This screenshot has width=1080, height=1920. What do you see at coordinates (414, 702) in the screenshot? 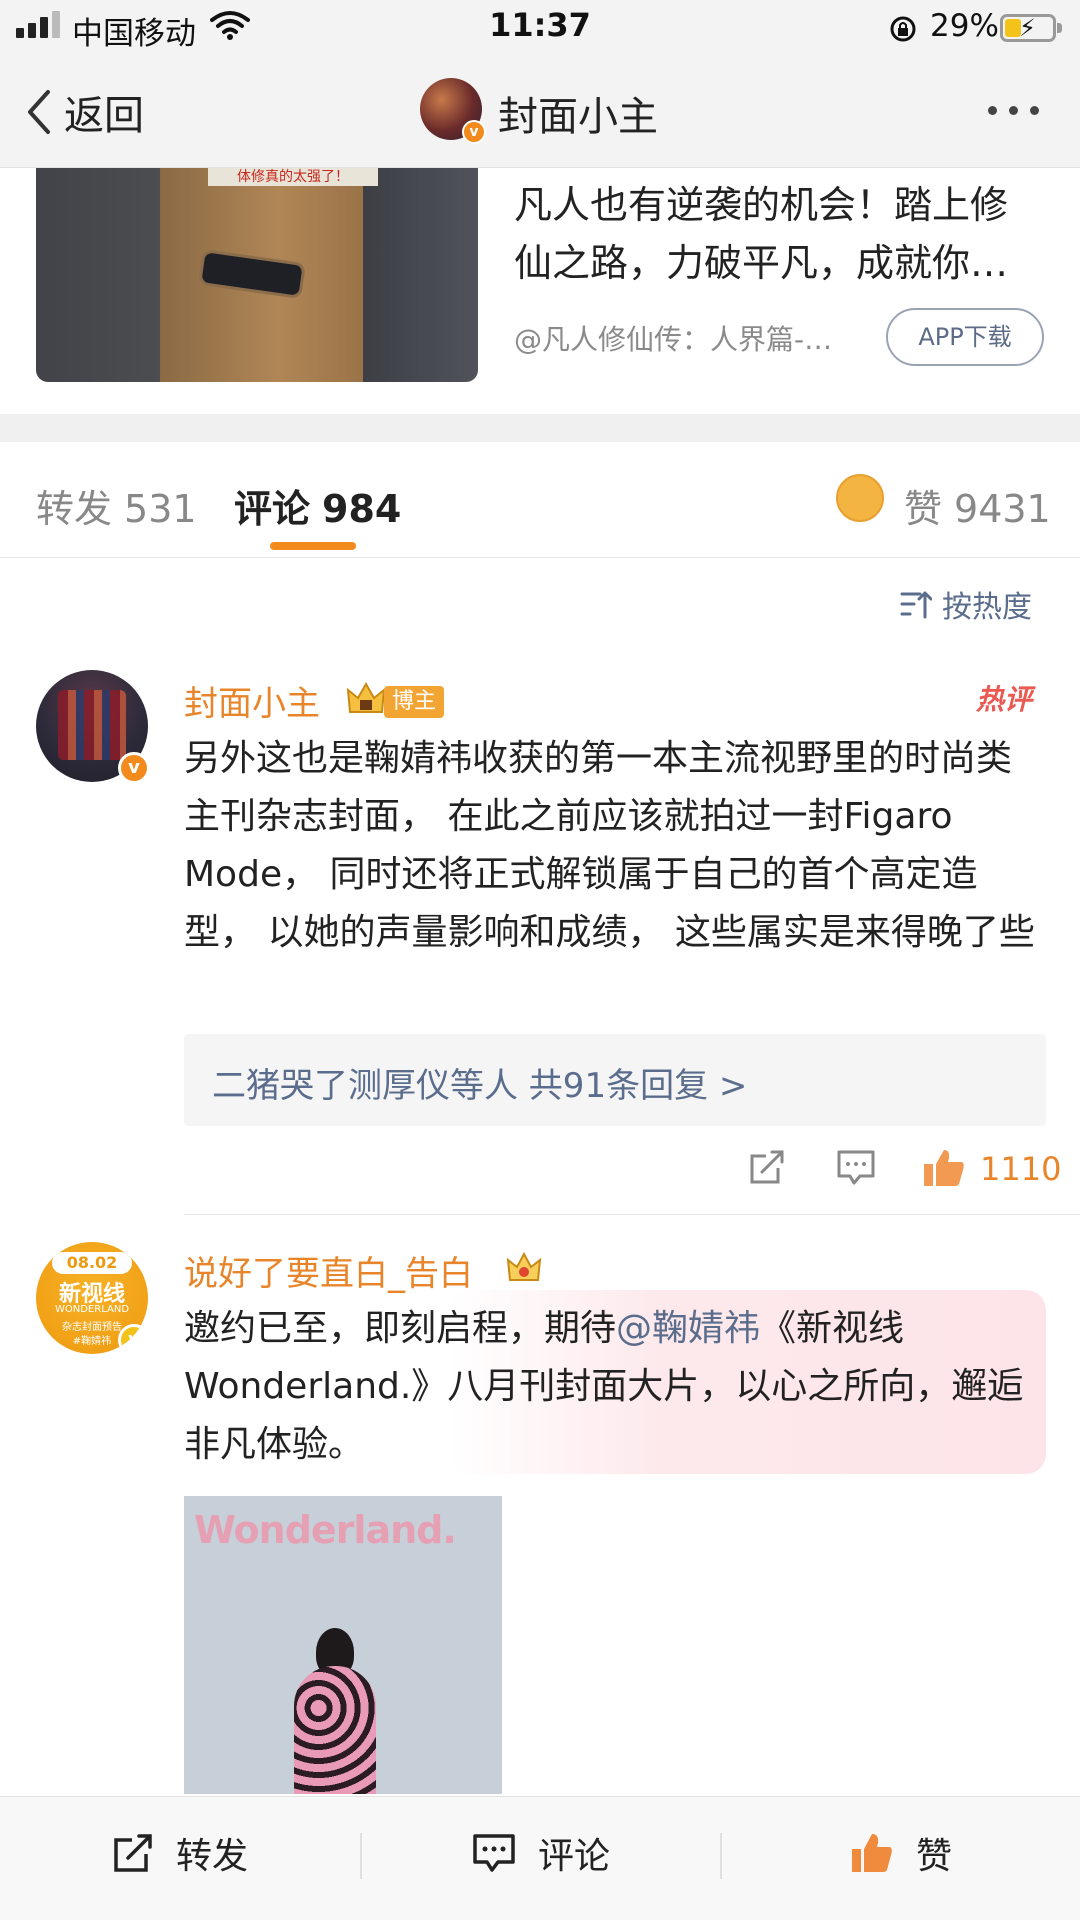
I see `author-badge: 博主` at bounding box center [414, 702].